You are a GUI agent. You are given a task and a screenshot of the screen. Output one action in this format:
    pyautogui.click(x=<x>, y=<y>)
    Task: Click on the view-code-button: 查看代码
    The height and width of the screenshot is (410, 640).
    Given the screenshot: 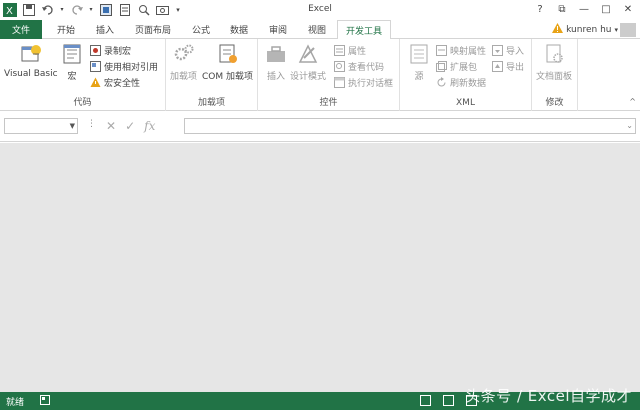 What is the action you would take?
    pyautogui.click(x=359, y=66)
    